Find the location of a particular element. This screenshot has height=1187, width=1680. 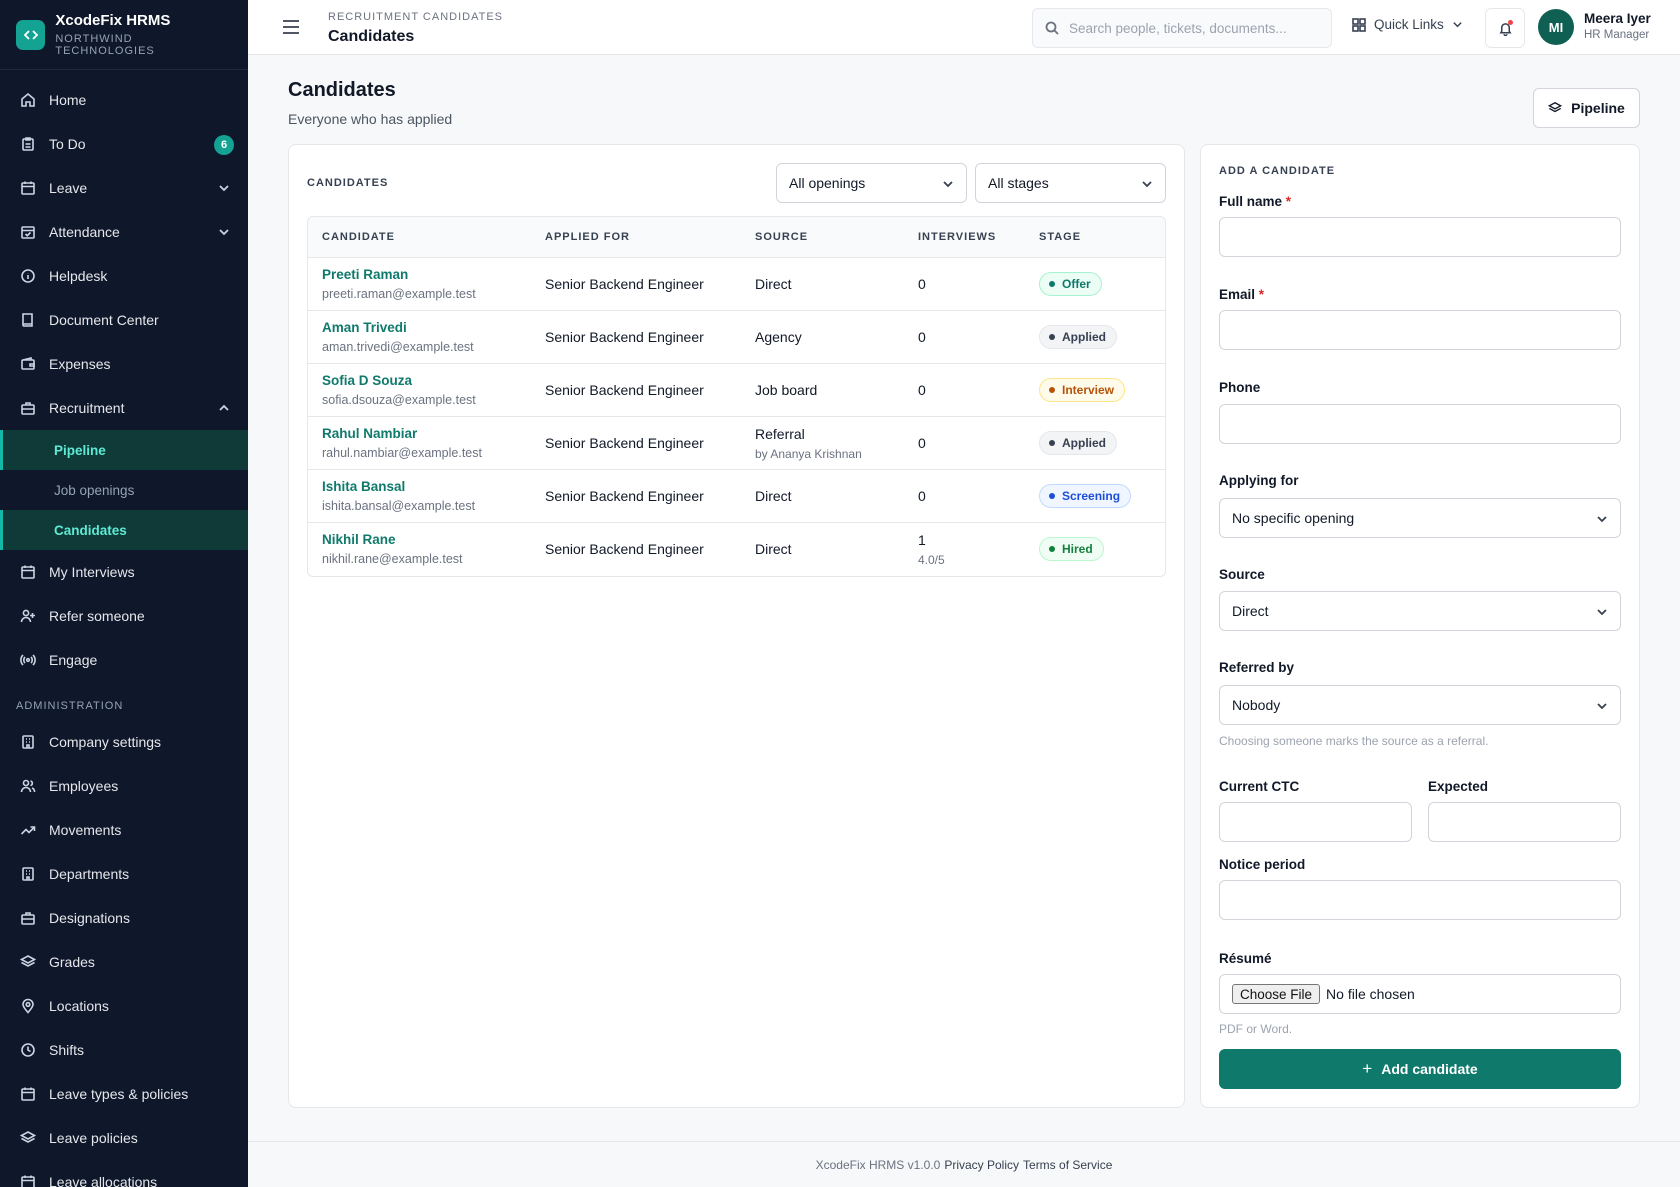

full-name-input is located at coordinates (1420, 237).